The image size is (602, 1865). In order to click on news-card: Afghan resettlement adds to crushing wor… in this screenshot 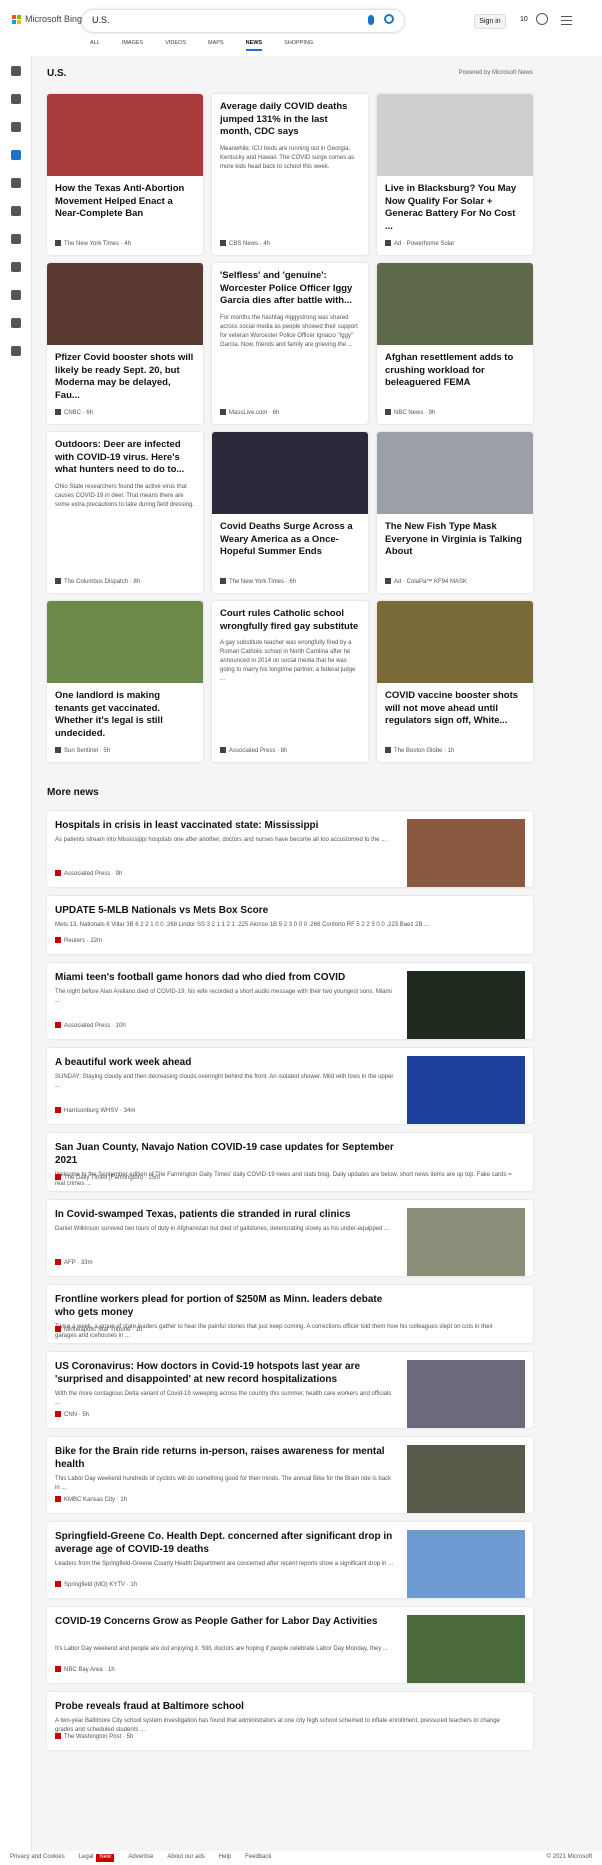, I will do `click(455, 343)`.